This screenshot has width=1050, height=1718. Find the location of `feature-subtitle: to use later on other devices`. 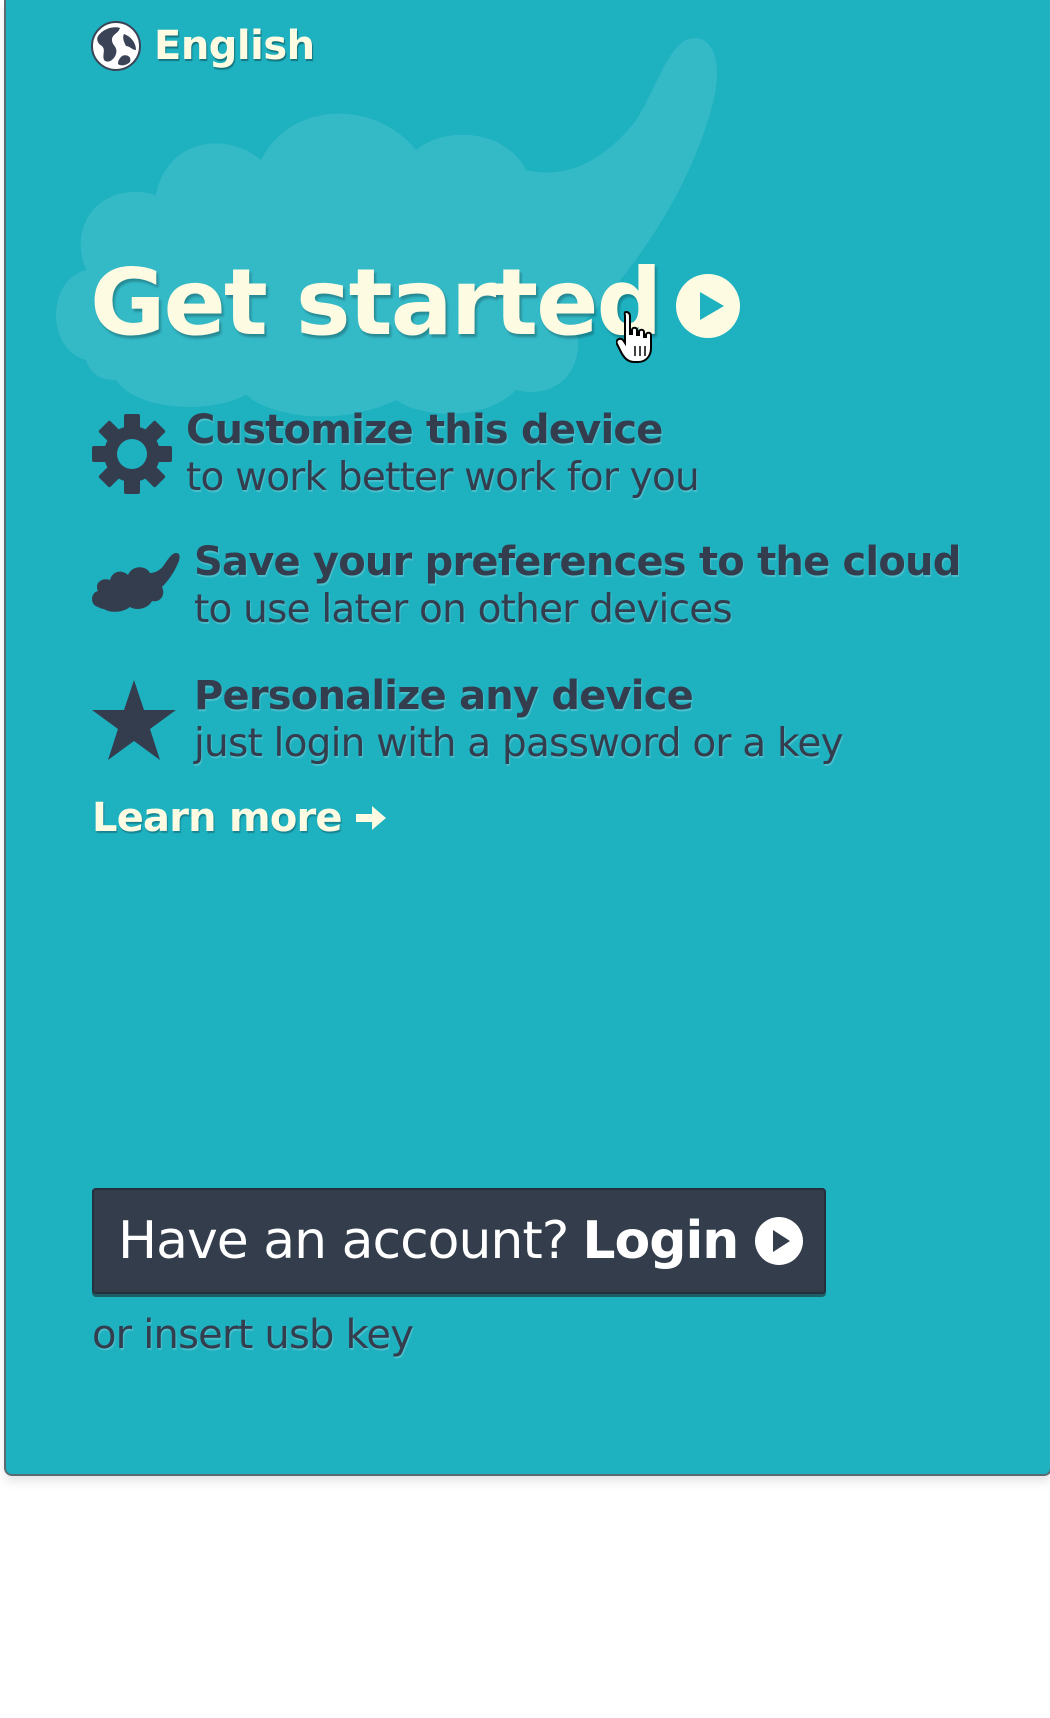

feature-subtitle: to use later on other devices is located at coordinates (463, 609).